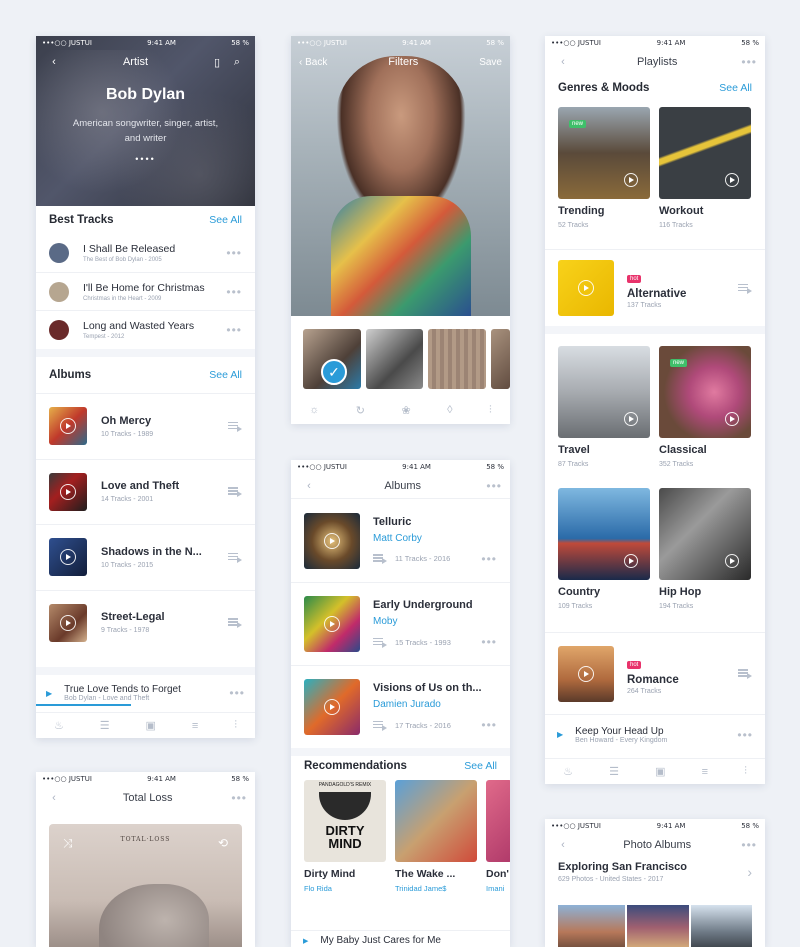 This screenshot has height=947, width=800. I want to click on romance-row: hot Romance 264 Tracks, so click(655, 673).